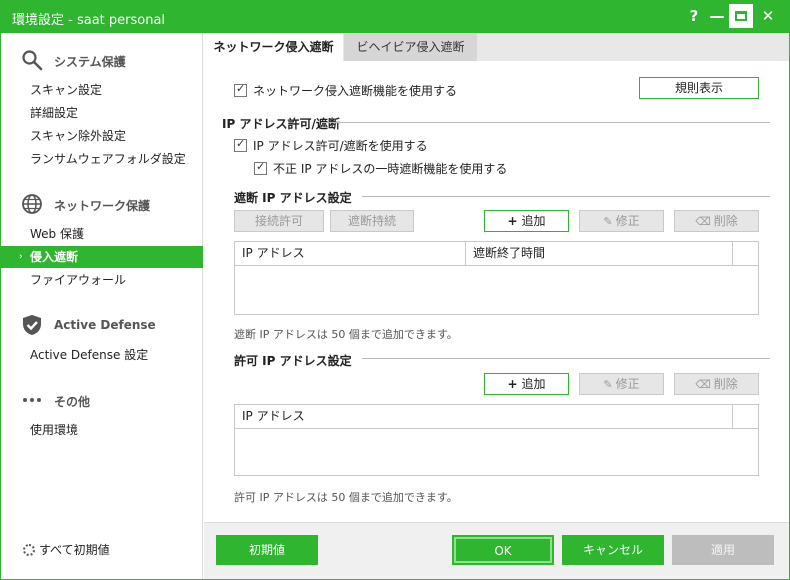 This screenshot has height=580, width=790. I want to click on block-ip-table: IP アドレス 遮断終了時間, so click(496, 278).